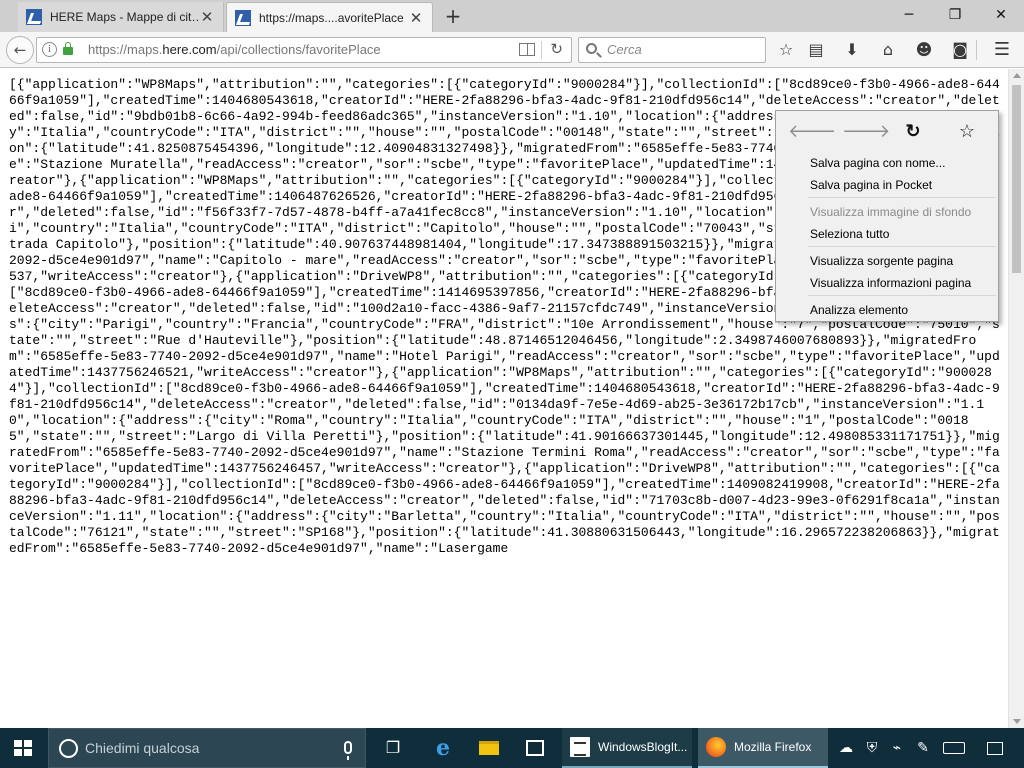  Describe the element at coordinates (924, 50) in the screenshot. I see `feedback-smiley-icon: ☻` at that location.